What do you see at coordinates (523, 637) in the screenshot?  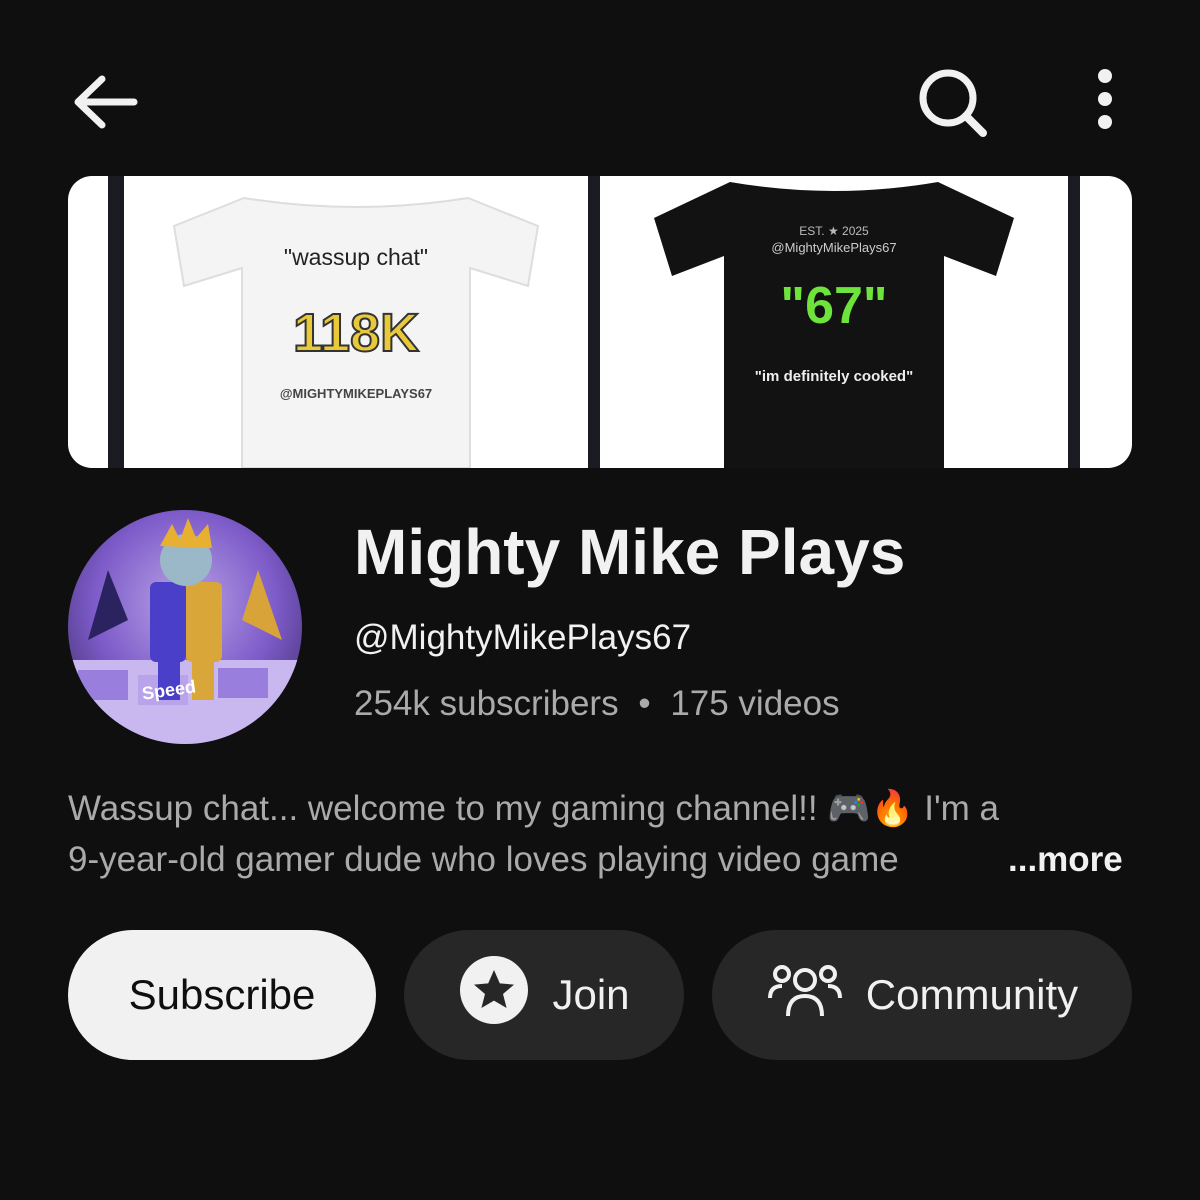 I see `channel-handle: @MightyMikePlays67` at bounding box center [523, 637].